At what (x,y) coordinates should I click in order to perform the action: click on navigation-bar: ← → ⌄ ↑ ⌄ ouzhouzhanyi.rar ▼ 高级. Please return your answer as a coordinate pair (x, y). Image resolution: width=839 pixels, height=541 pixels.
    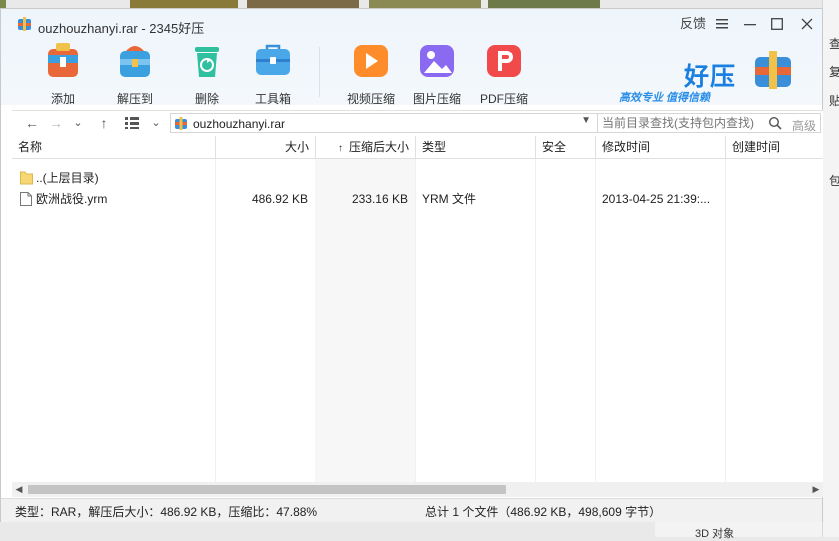
    Looking at the image, I should click on (417, 124).